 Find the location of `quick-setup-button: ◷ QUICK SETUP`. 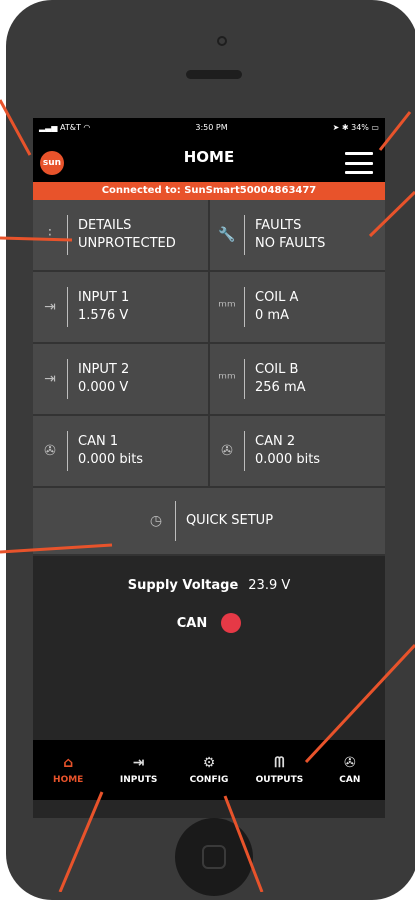

quick-setup-button: ◷ QUICK SETUP is located at coordinates (209, 522).